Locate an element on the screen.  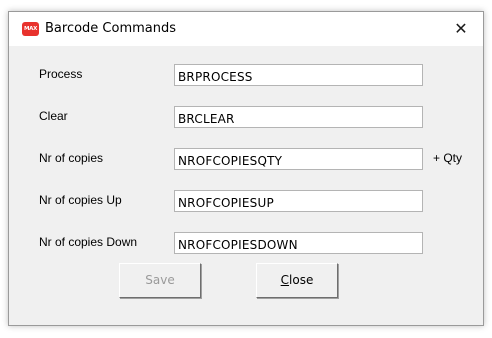
nr-of-copies-down-input is located at coordinates (298, 243).